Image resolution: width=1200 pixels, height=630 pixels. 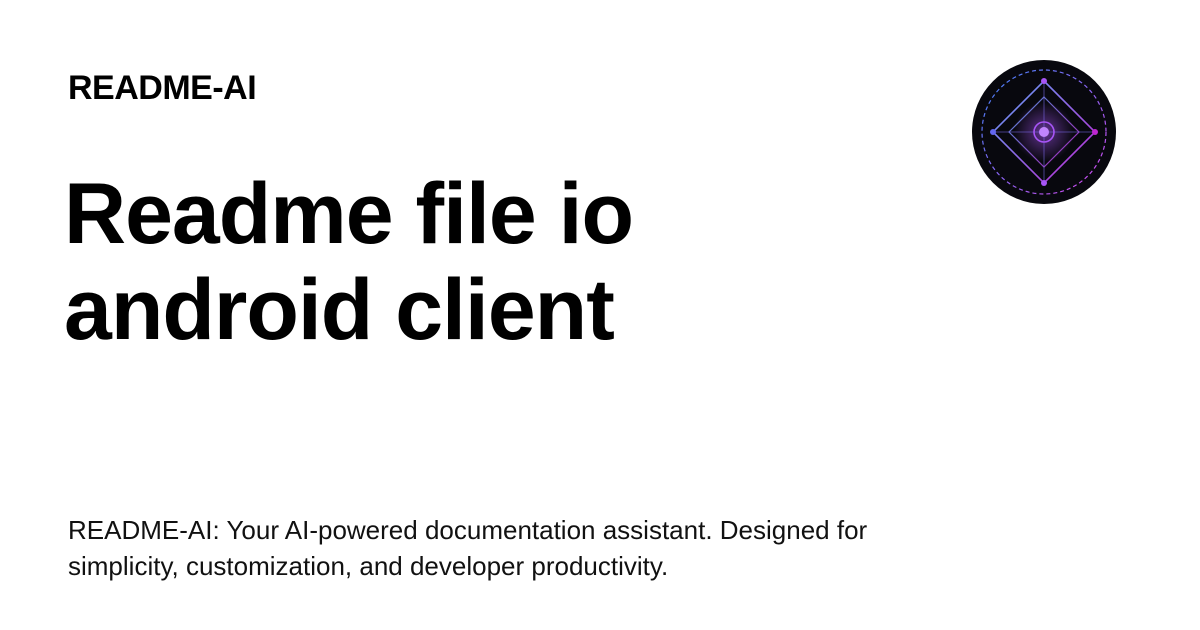 I want to click on brand-name: README-AI, so click(x=162, y=88).